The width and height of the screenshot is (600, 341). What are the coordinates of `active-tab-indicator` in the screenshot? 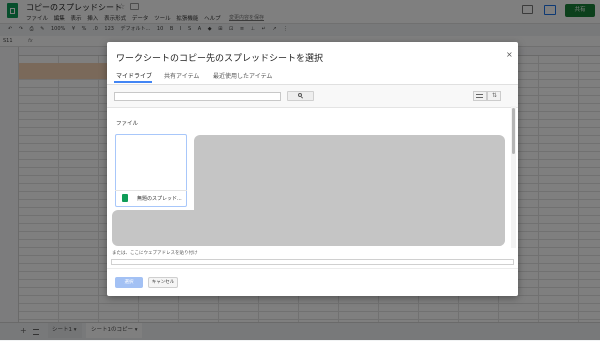 It's located at (133, 82).